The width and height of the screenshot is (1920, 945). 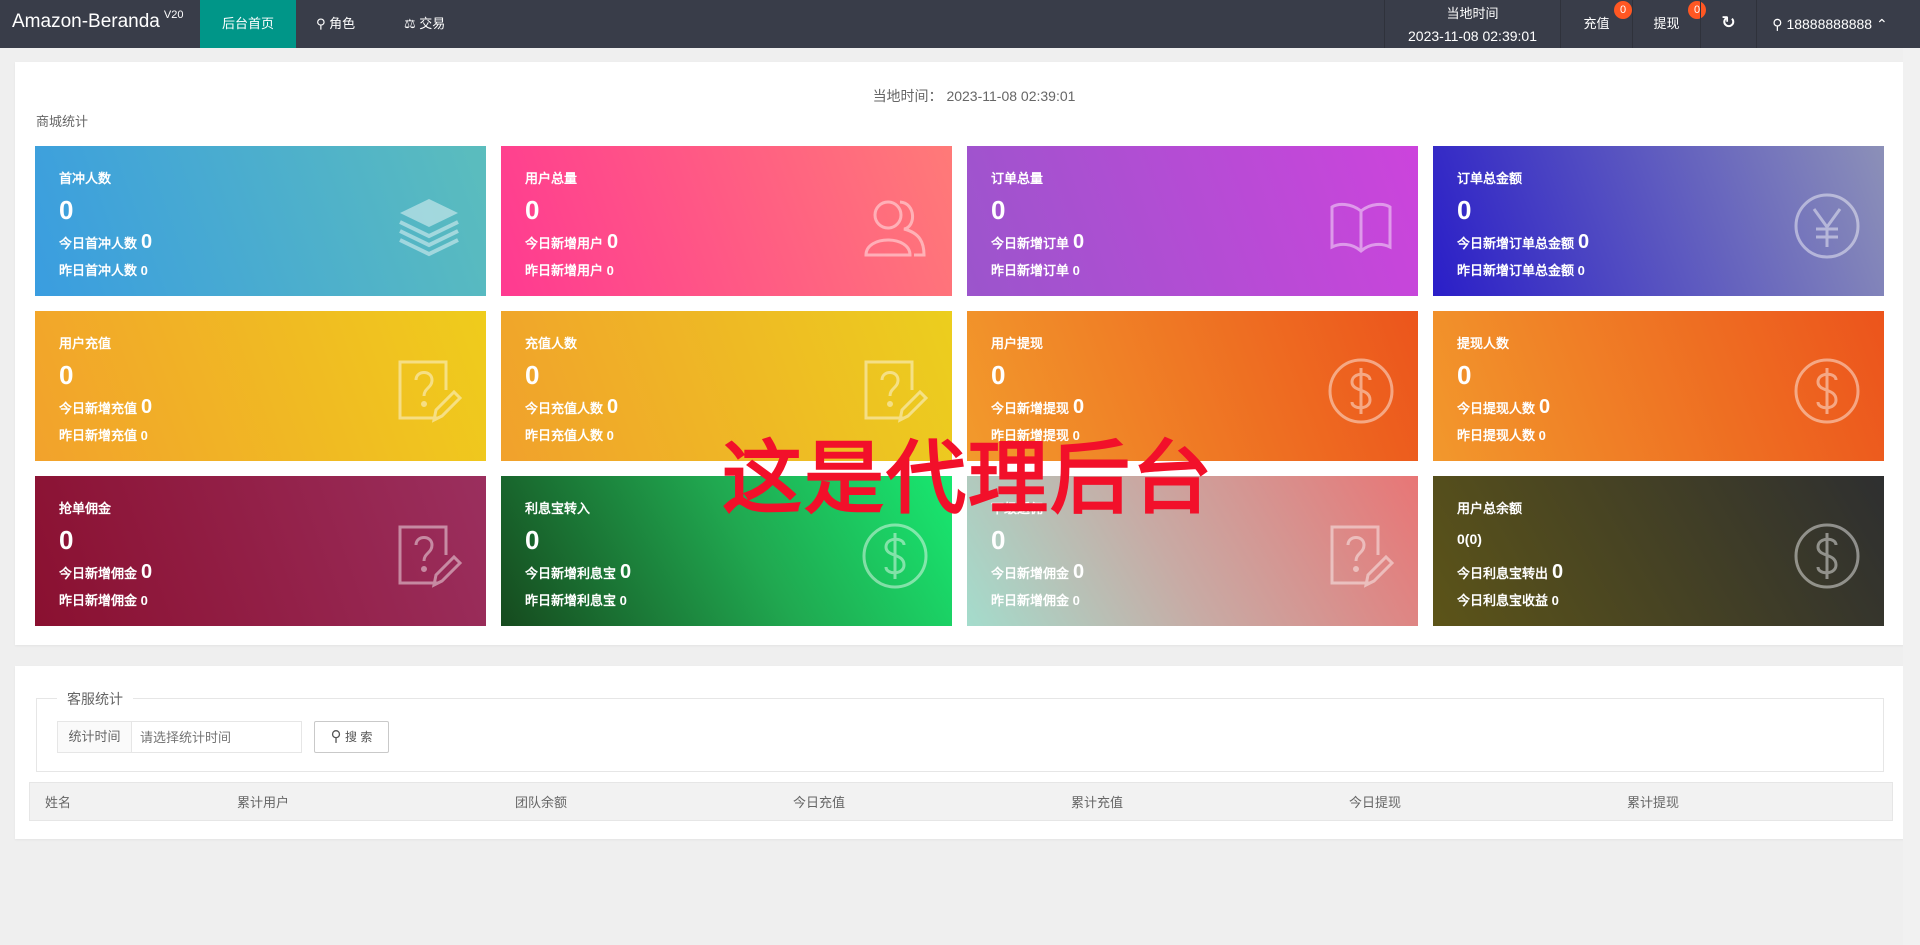 What do you see at coordinates (968, 478) in the screenshot?
I see `watermark: 这是代理后台` at bounding box center [968, 478].